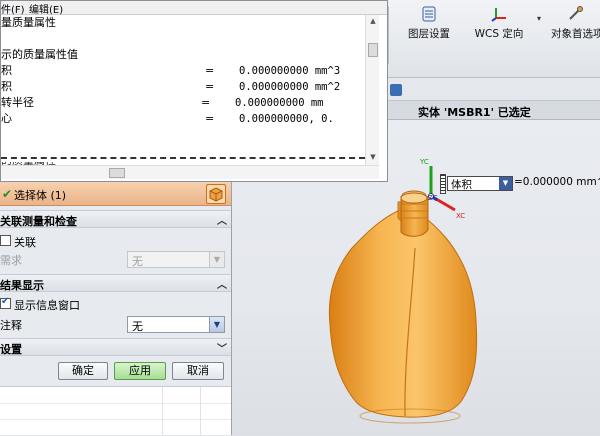  I want to click on info-line-value: 0.000000000 mm^2, so click(290, 87).